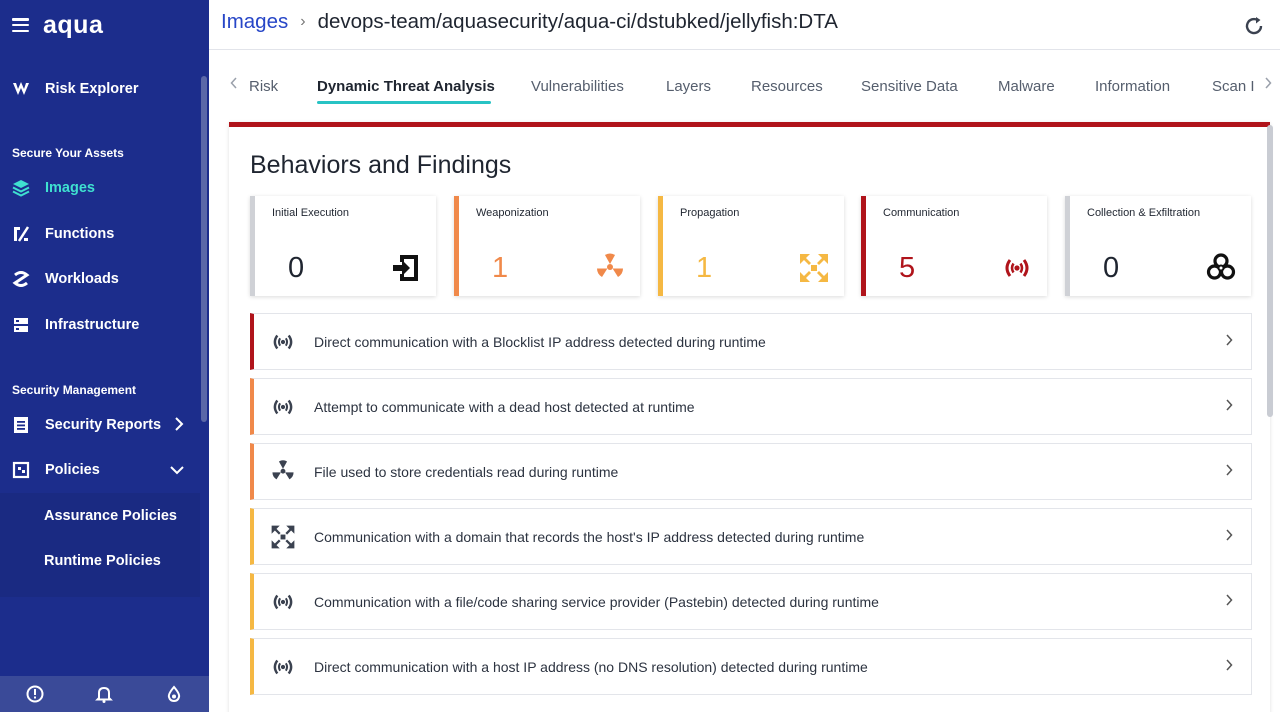  I want to click on bell-icon, so click(104, 694).